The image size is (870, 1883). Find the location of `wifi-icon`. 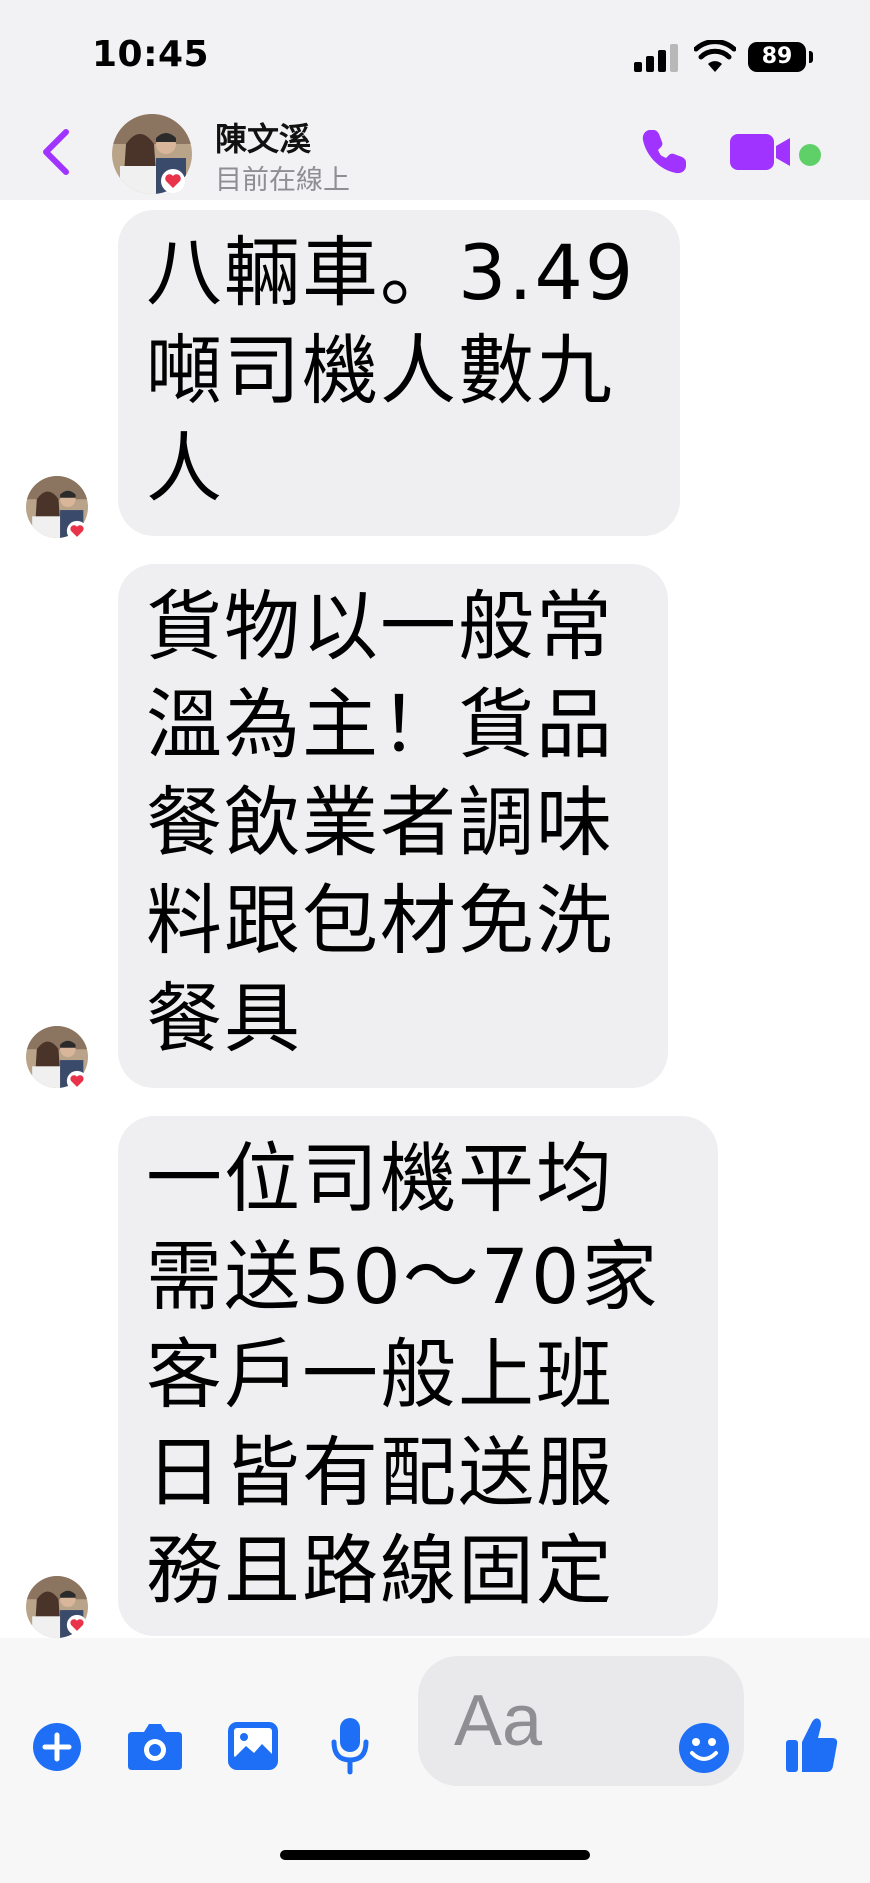

wifi-icon is located at coordinates (715, 56).